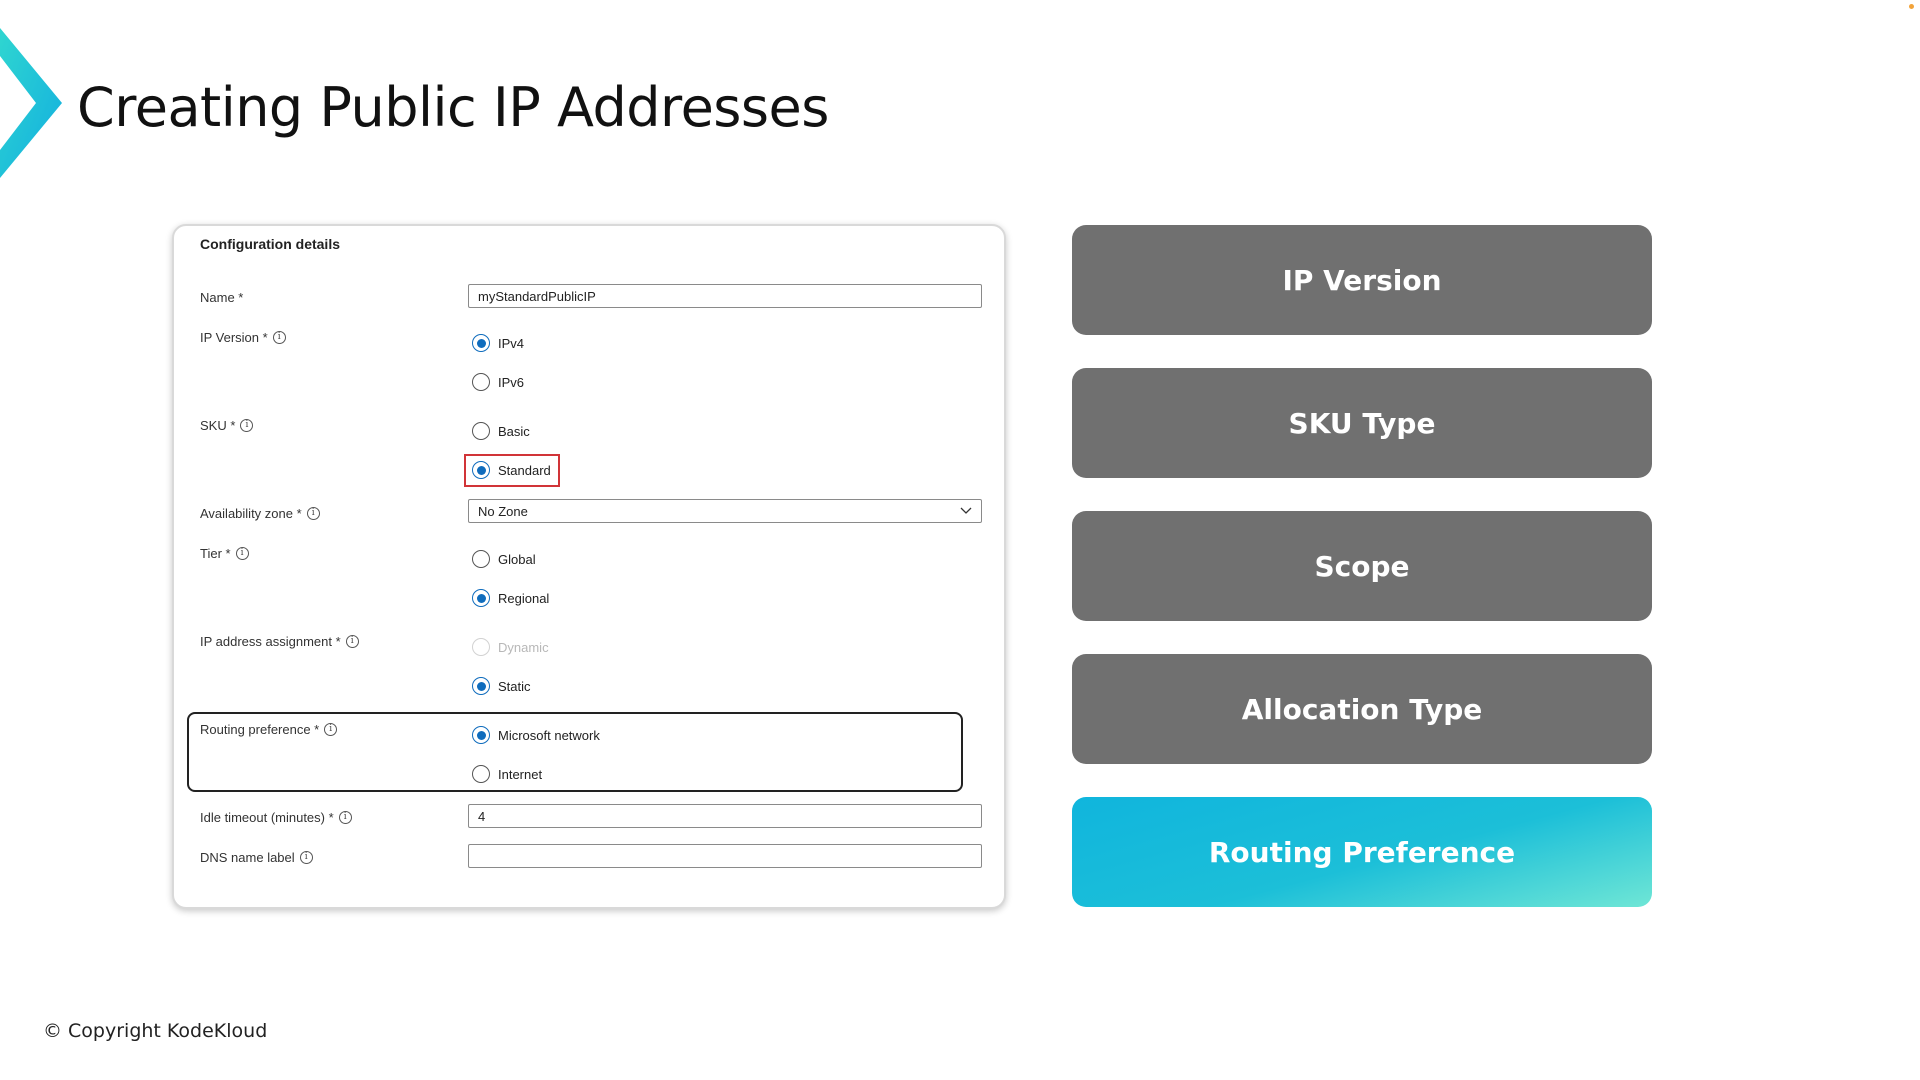 This screenshot has height=1080, width=1920. I want to click on radio-static: Static, so click(501, 686).